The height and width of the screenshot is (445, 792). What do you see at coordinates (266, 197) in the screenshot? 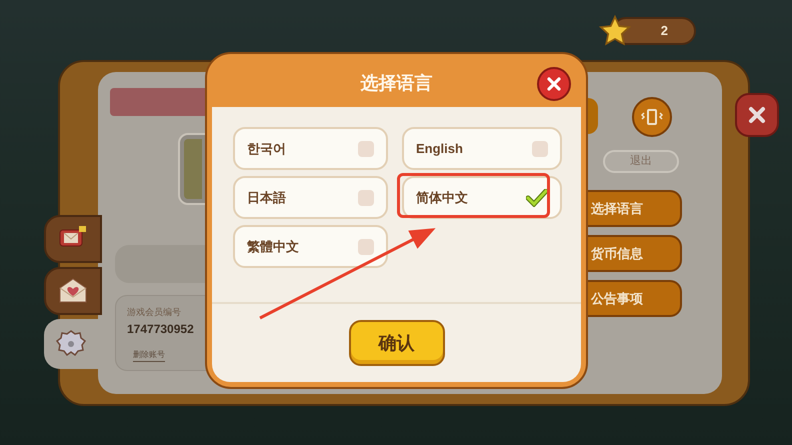
I see `language-label: 日本語` at bounding box center [266, 197].